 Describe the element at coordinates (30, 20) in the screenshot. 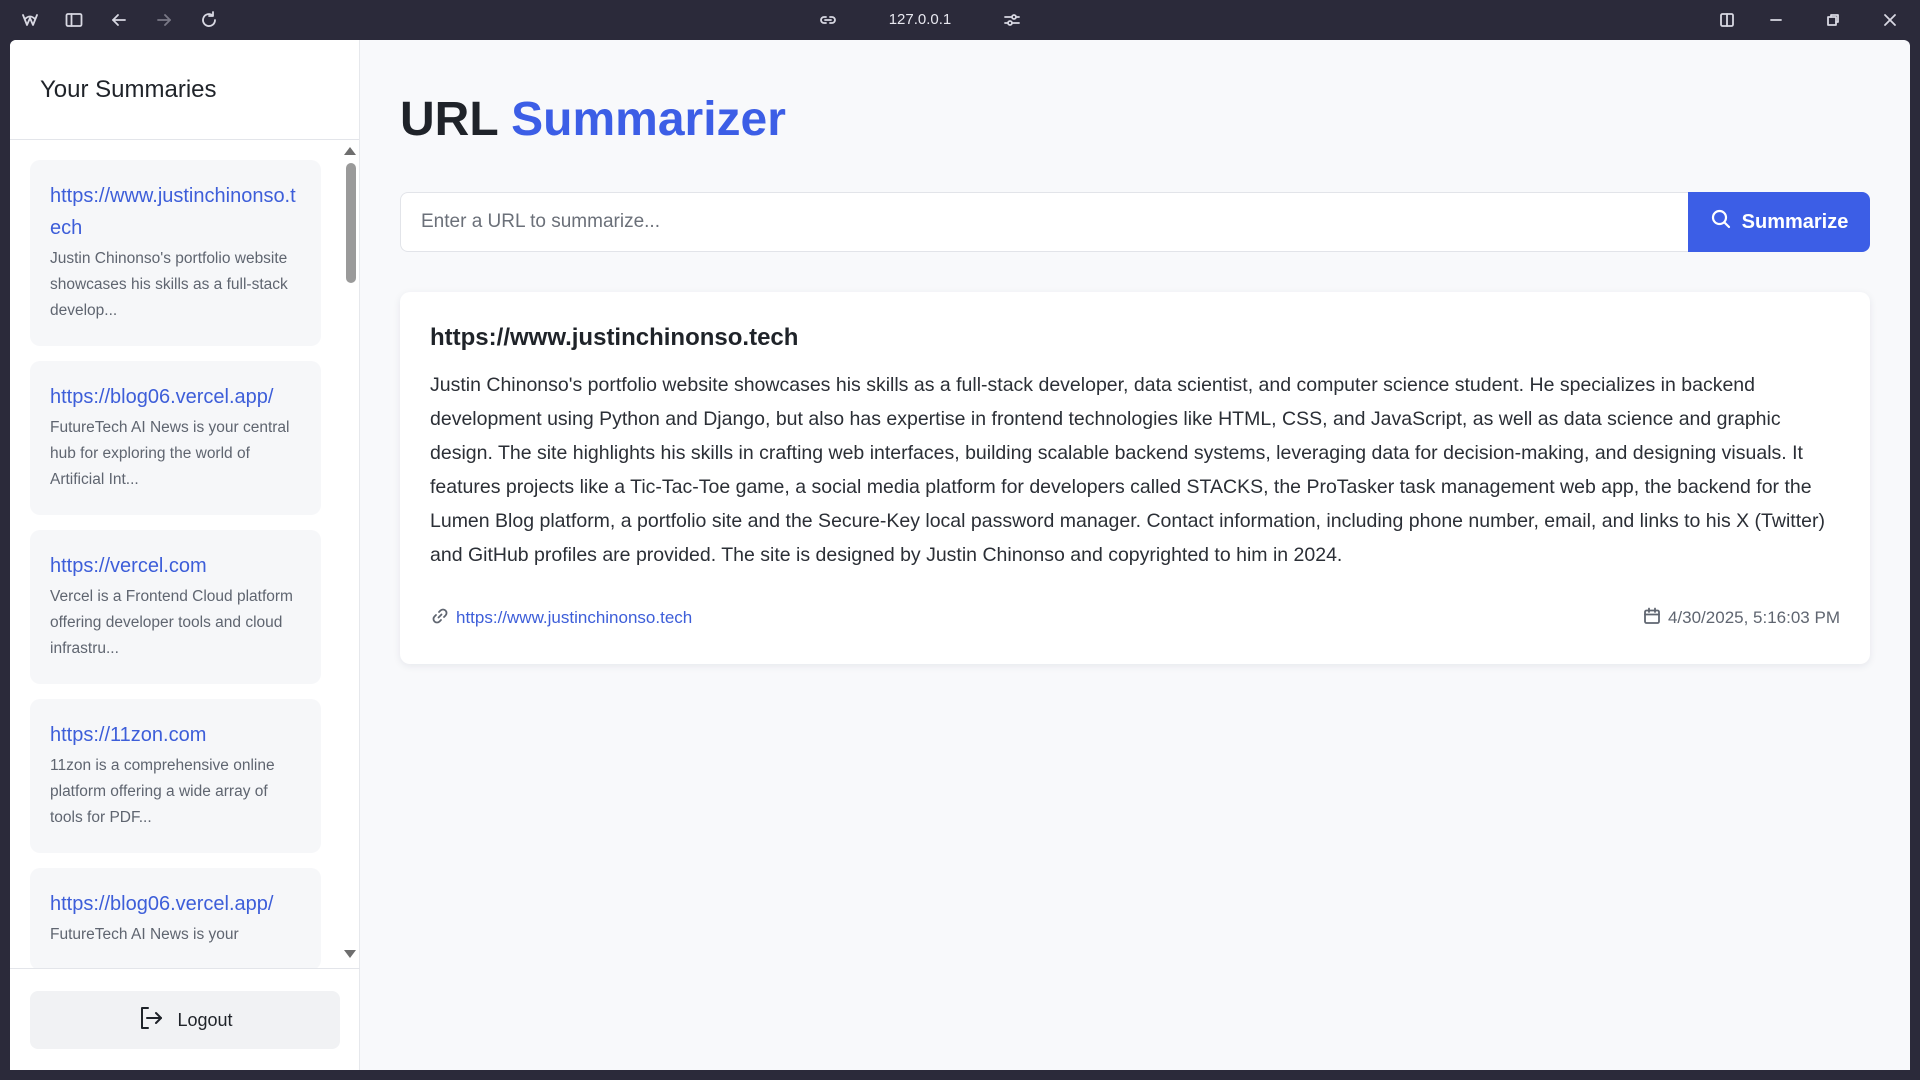

I see `browser-logo-icon` at that location.